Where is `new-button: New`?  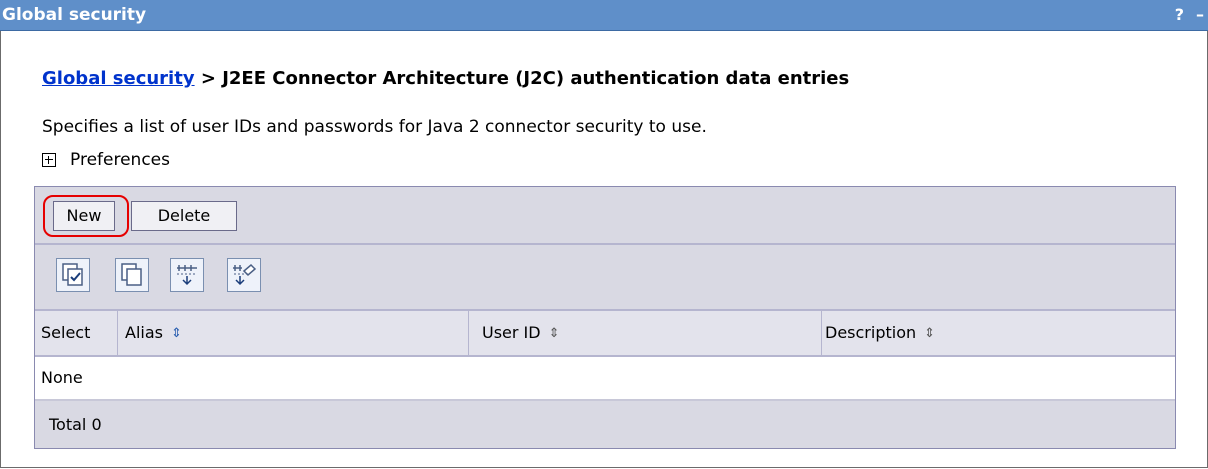 new-button: New is located at coordinates (84, 216).